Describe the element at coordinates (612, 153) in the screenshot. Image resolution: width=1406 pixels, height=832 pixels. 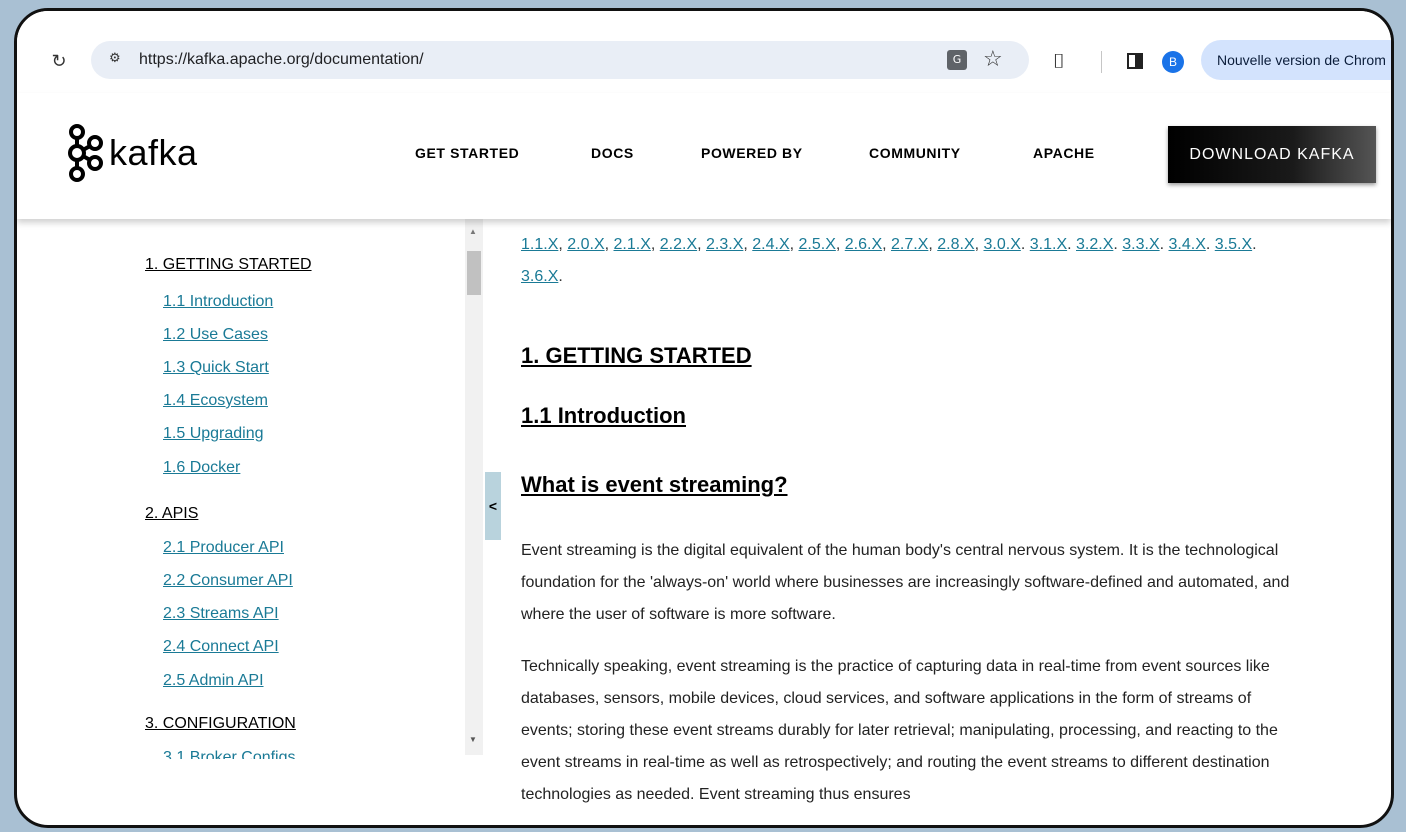
I see `nav-docs: DOCS` at that location.